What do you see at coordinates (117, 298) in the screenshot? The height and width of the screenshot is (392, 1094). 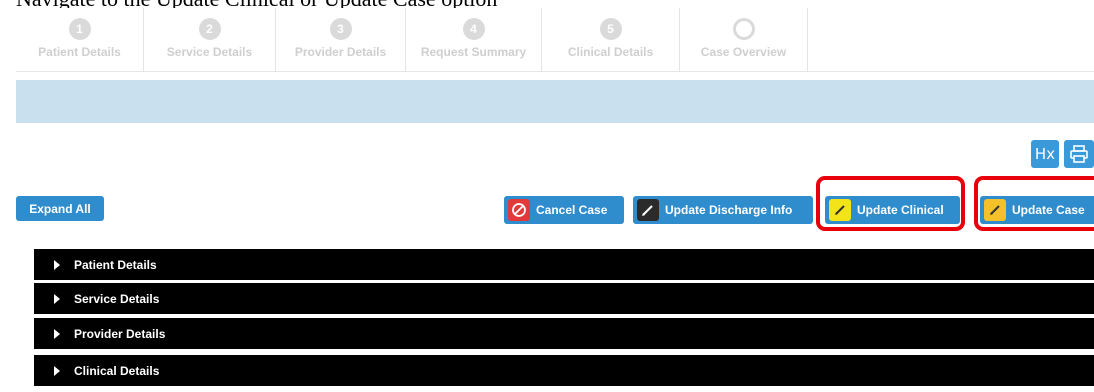 I see `section-label: Service Details` at bounding box center [117, 298].